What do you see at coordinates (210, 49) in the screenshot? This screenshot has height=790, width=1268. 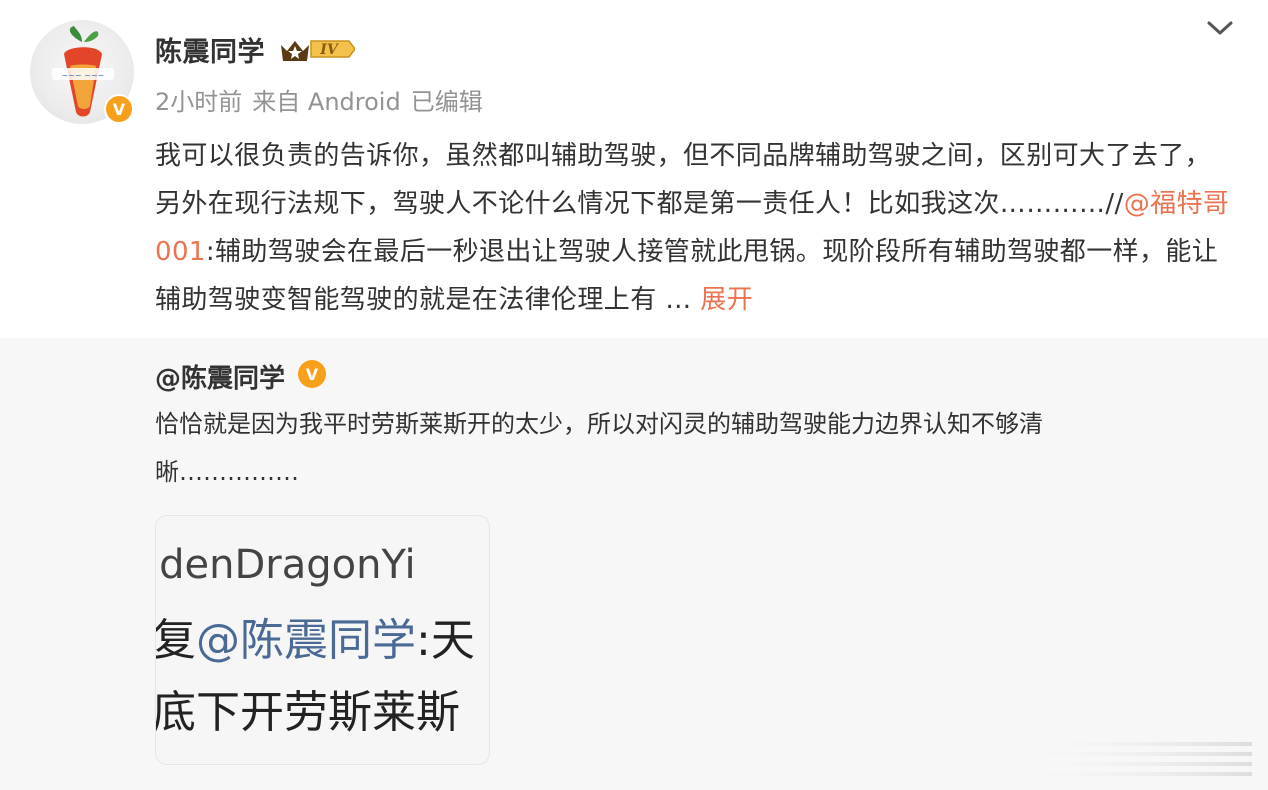 I see `post-author-name: 陈震同学` at bounding box center [210, 49].